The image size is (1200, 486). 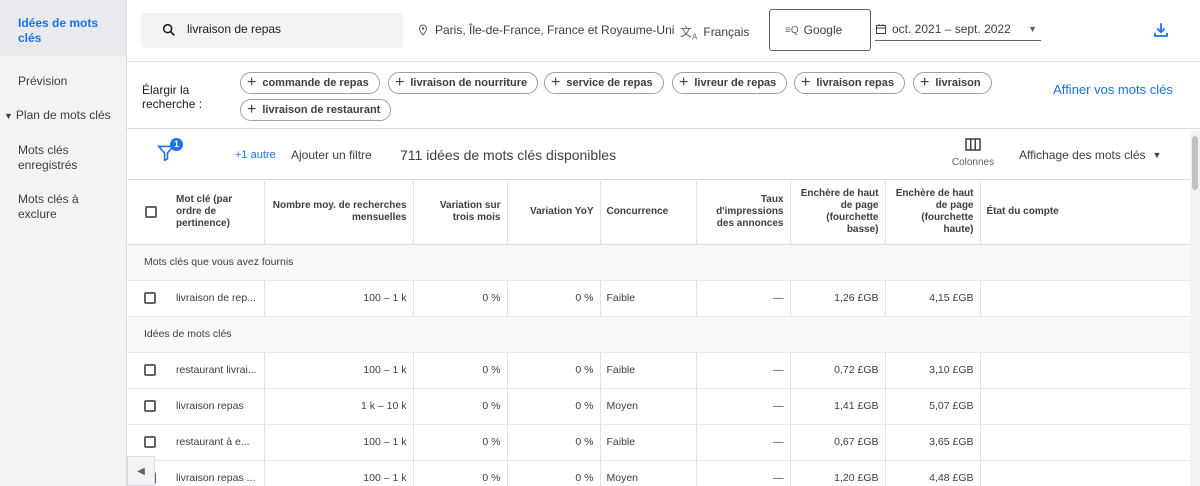 What do you see at coordinates (151, 211) in the screenshot?
I see `select-all-checkbox` at bounding box center [151, 211].